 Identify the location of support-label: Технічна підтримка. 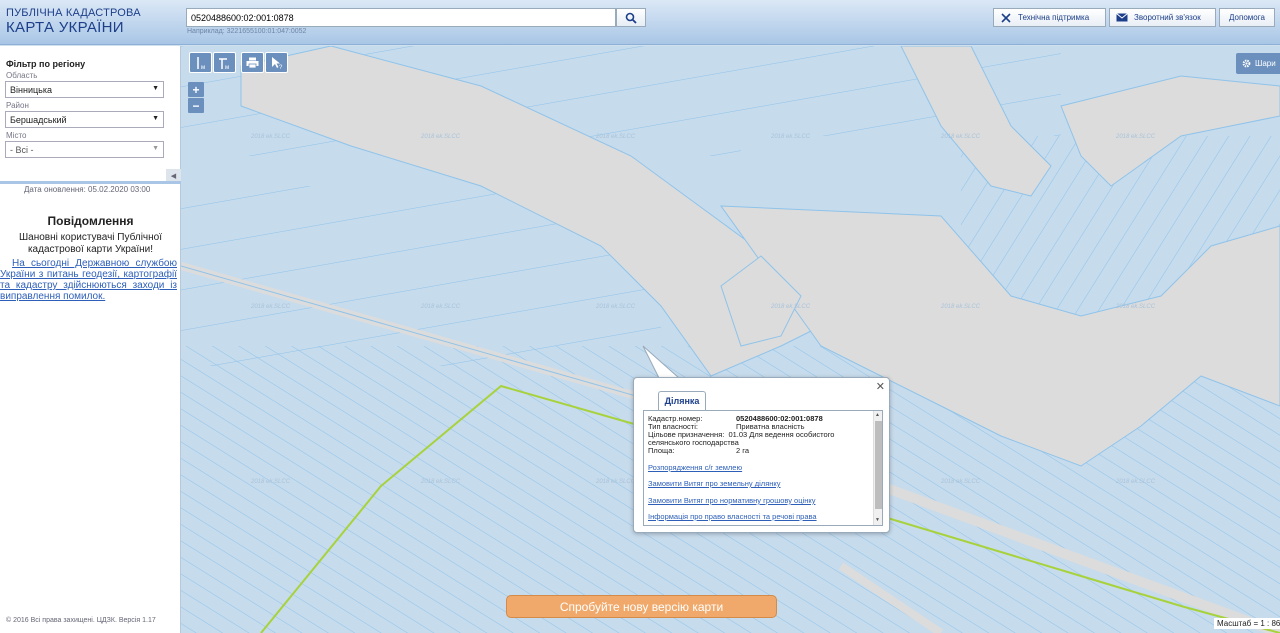
(1054, 17).